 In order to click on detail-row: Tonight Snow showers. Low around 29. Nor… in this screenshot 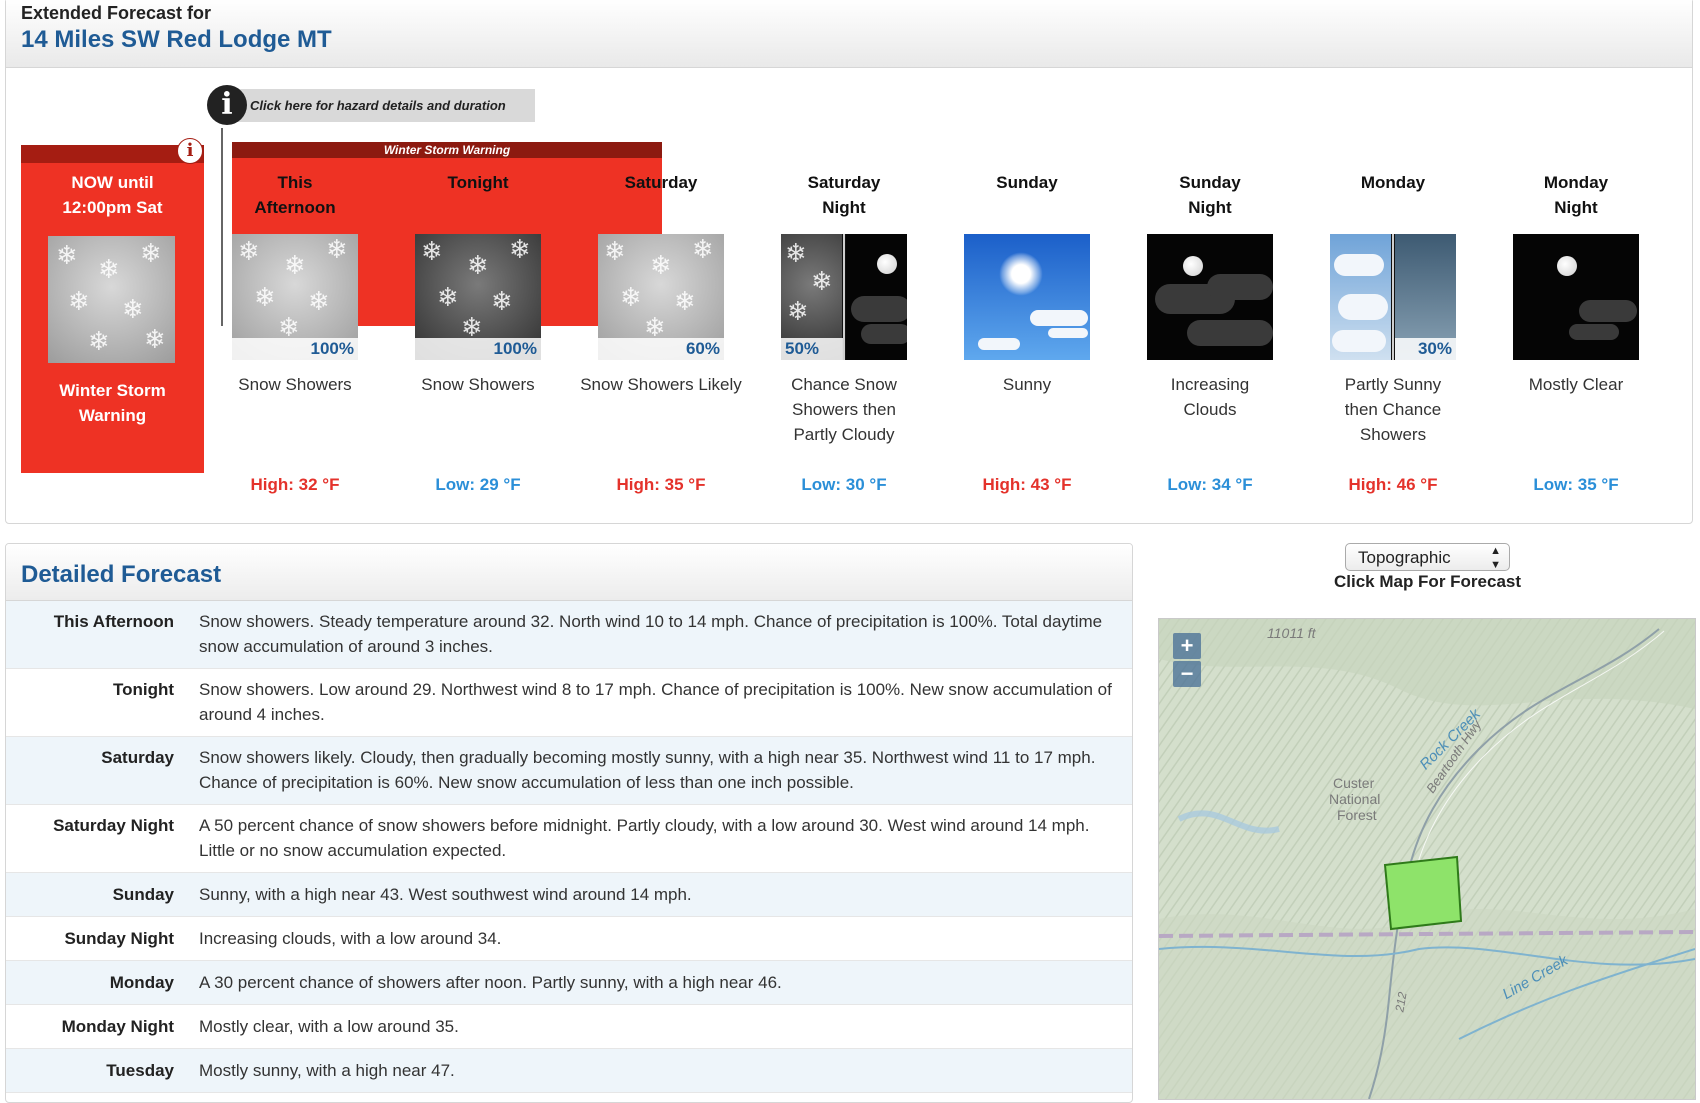, I will do `click(569, 703)`.